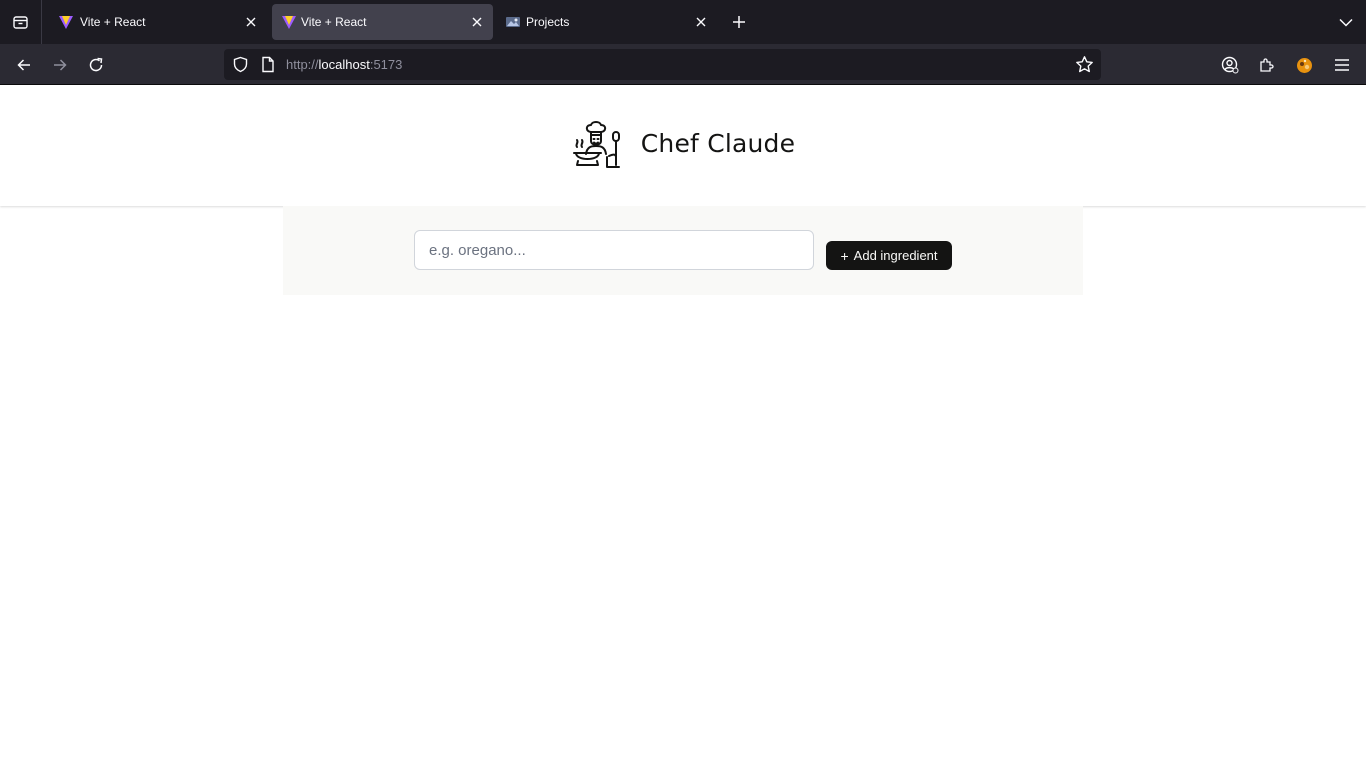 The height and width of the screenshot is (768, 1366). What do you see at coordinates (895, 255) in the screenshot?
I see `add-ingredient-label: Add ingredient` at bounding box center [895, 255].